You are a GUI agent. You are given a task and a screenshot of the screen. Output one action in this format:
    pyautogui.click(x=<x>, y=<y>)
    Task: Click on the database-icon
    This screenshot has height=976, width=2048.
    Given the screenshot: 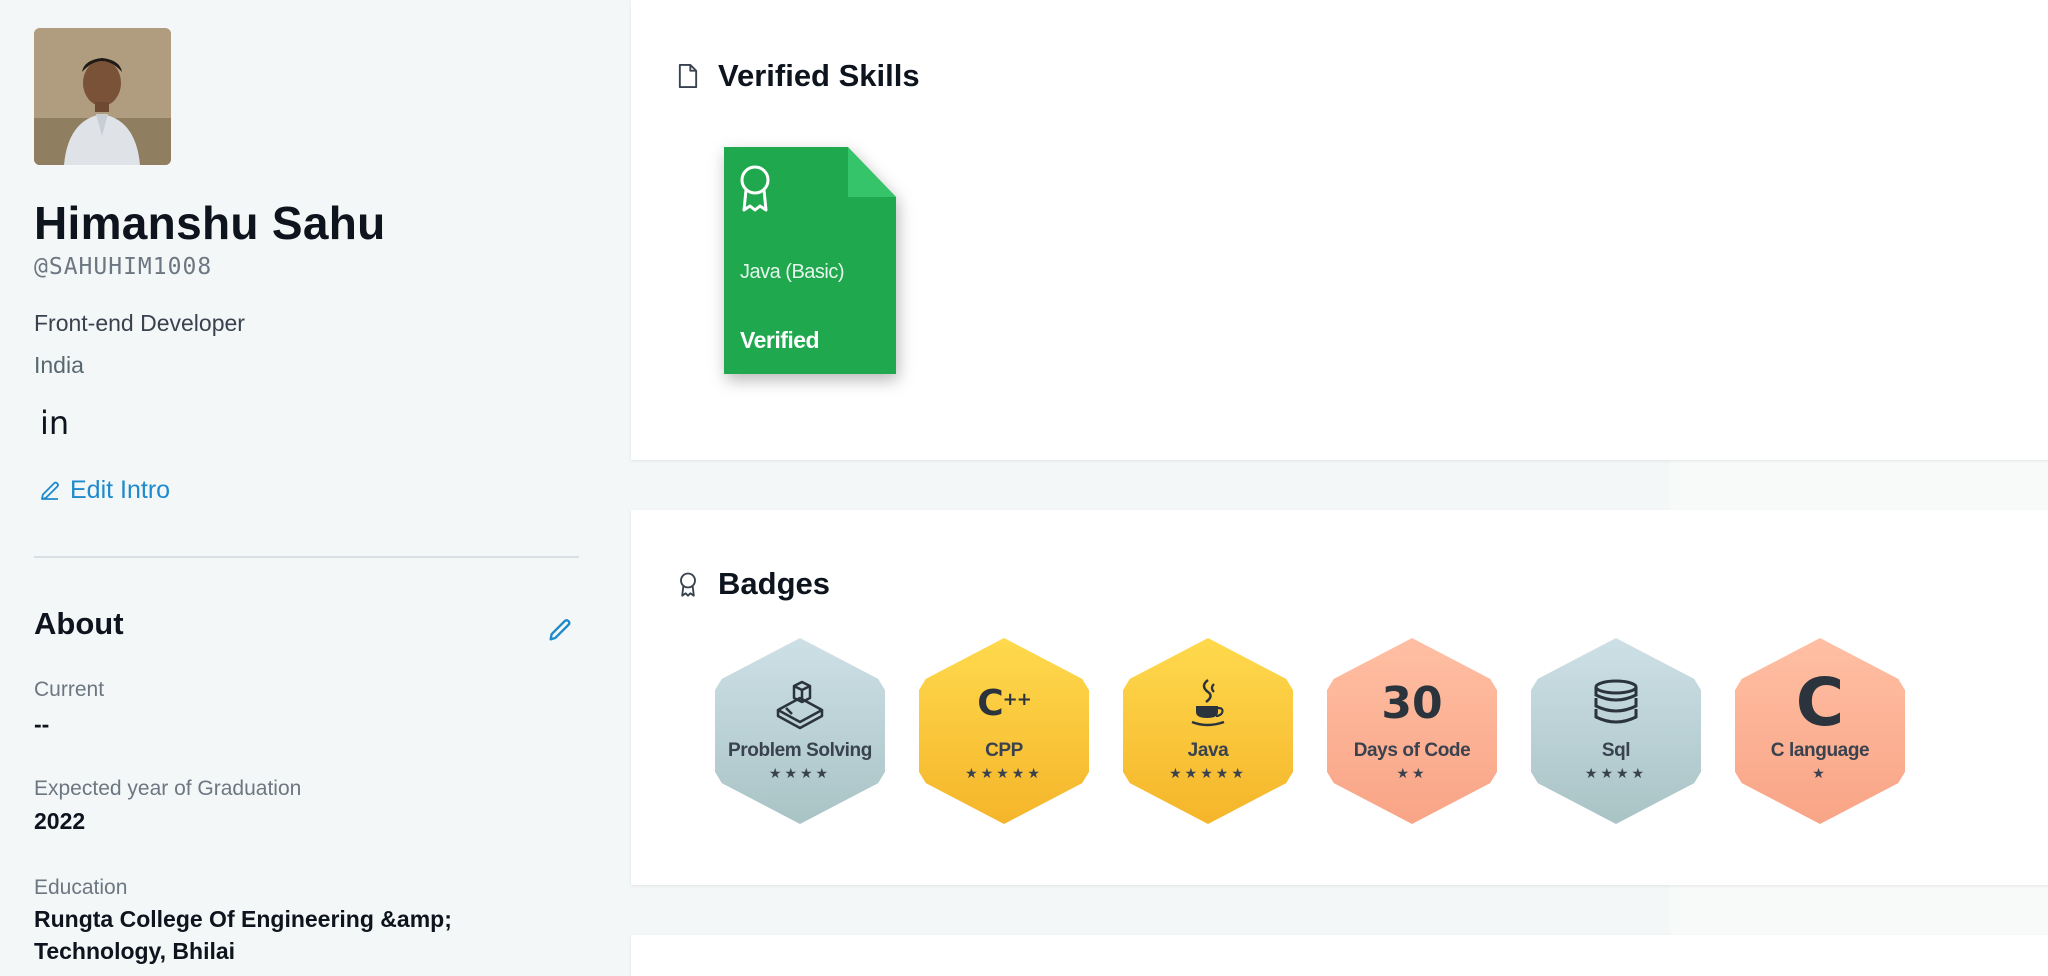 What is the action you would take?
    pyautogui.click(x=1616, y=703)
    